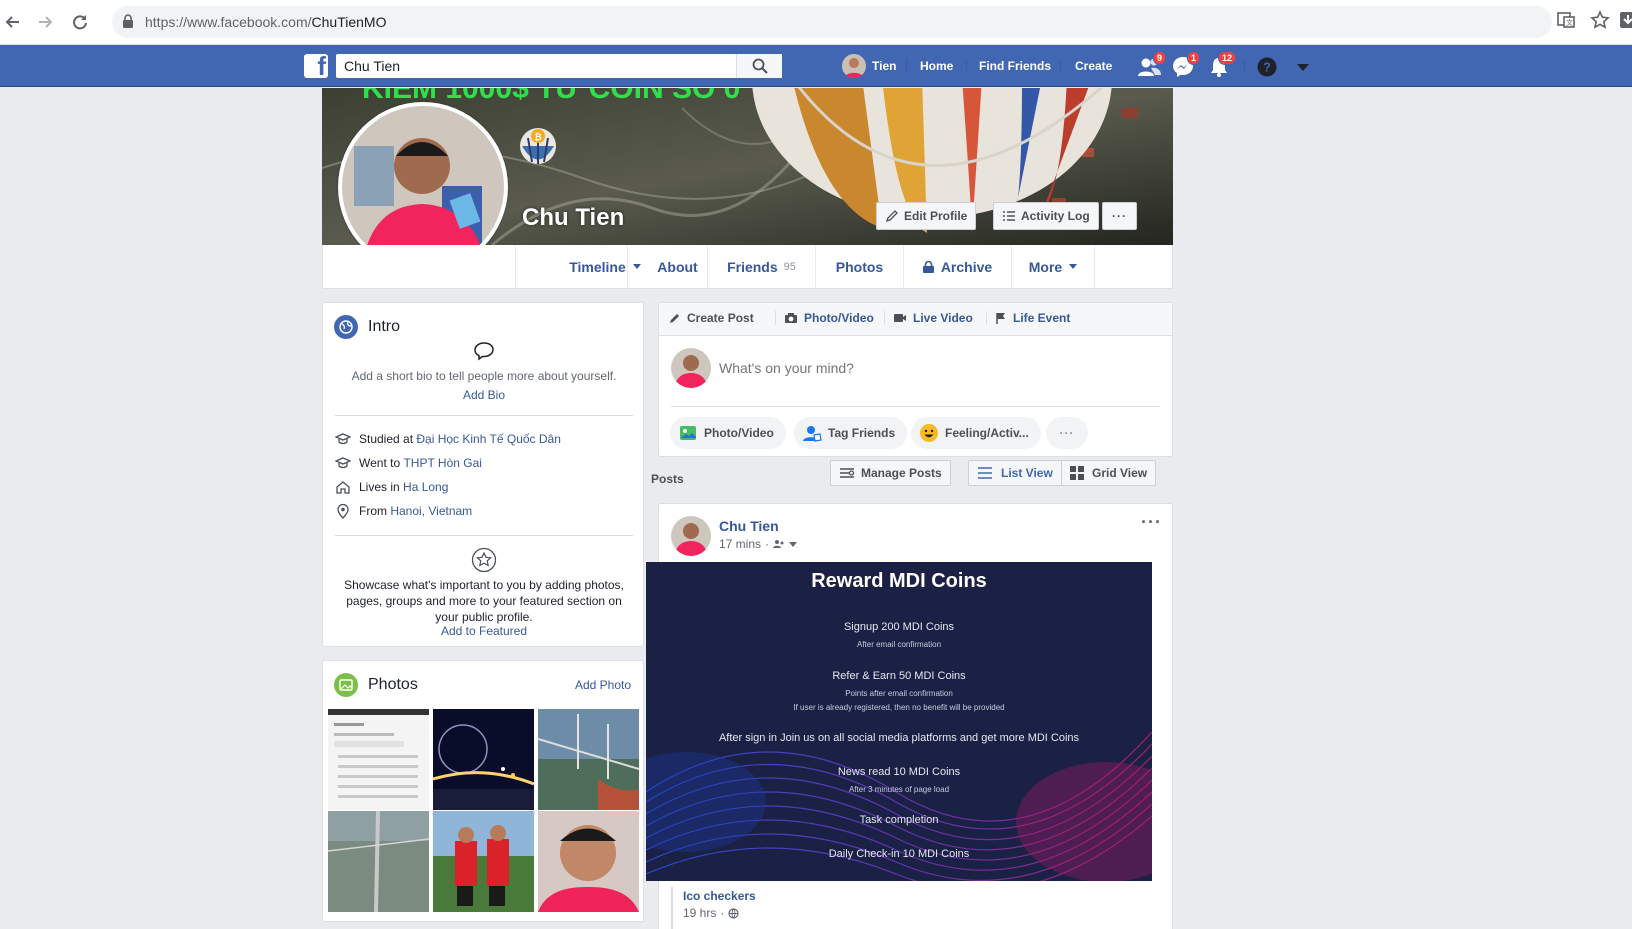 This screenshot has width=1632, height=929. I want to click on speech-bubble-icon, so click(484, 351).